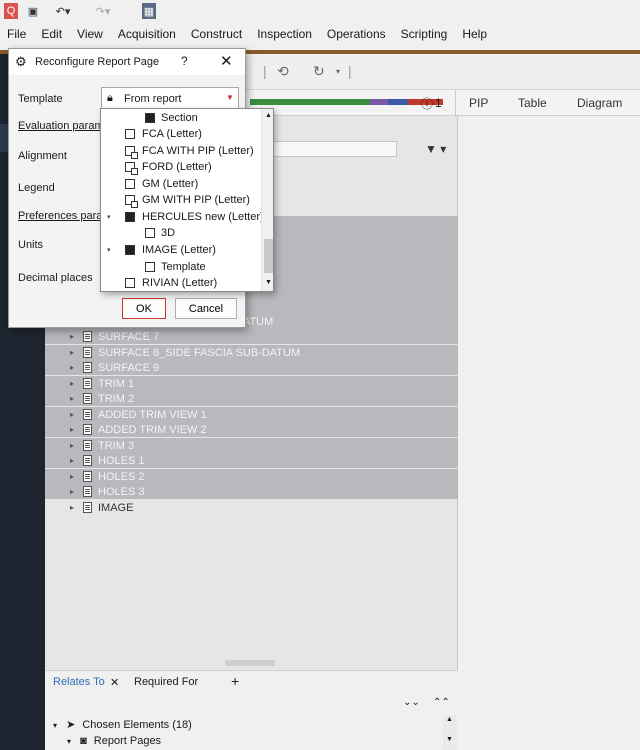 The image size is (640, 750). Describe the element at coordinates (251, 460) in the screenshot. I see `tree-row: ▸ HOLES 1` at that location.